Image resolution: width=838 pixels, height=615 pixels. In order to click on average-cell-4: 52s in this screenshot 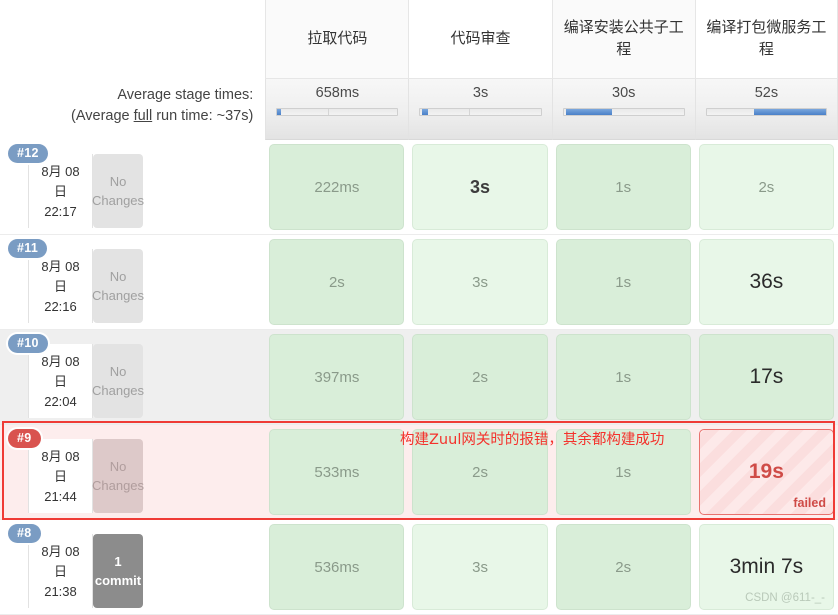, I will do `click(766, 109)`.